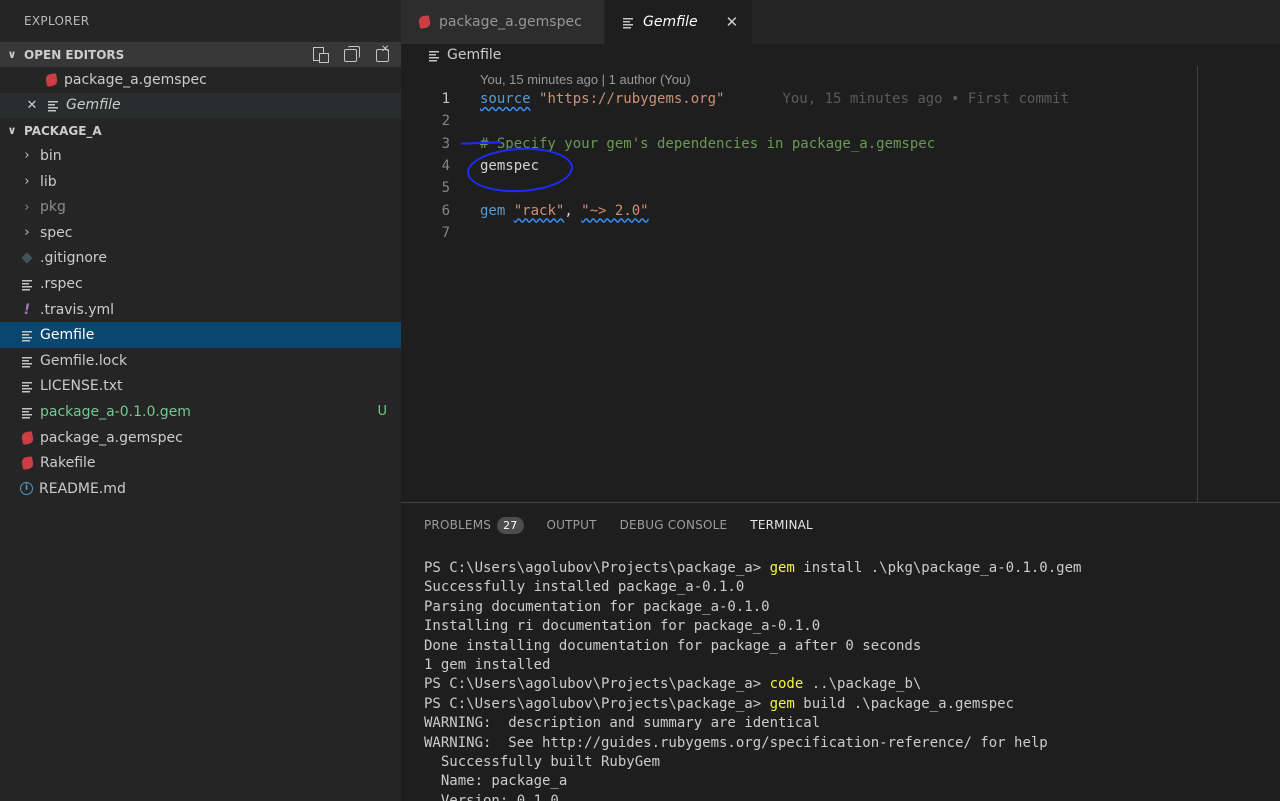  I want to click on terminal-line: Version: 0.1.0, so click(491, 796).